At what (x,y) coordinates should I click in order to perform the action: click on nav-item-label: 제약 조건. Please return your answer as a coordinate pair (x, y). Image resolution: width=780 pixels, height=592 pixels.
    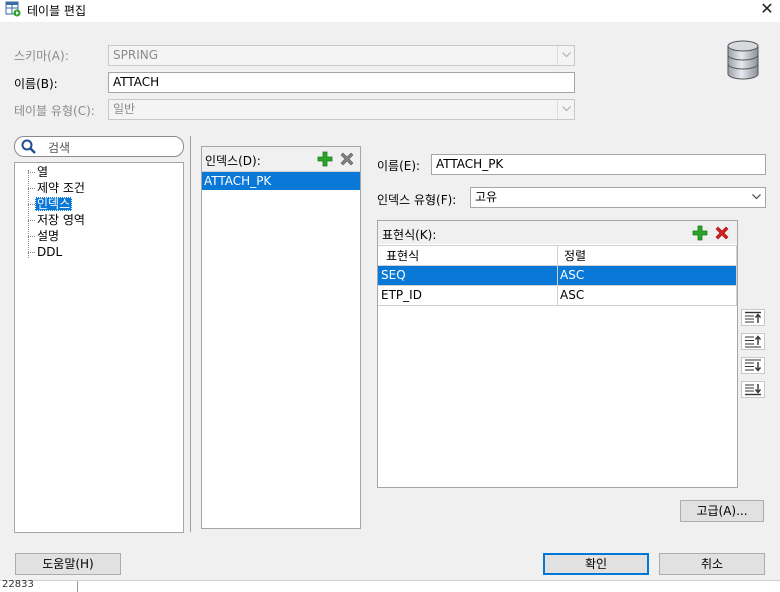
    Looking at the image, I should click on (61, 188).